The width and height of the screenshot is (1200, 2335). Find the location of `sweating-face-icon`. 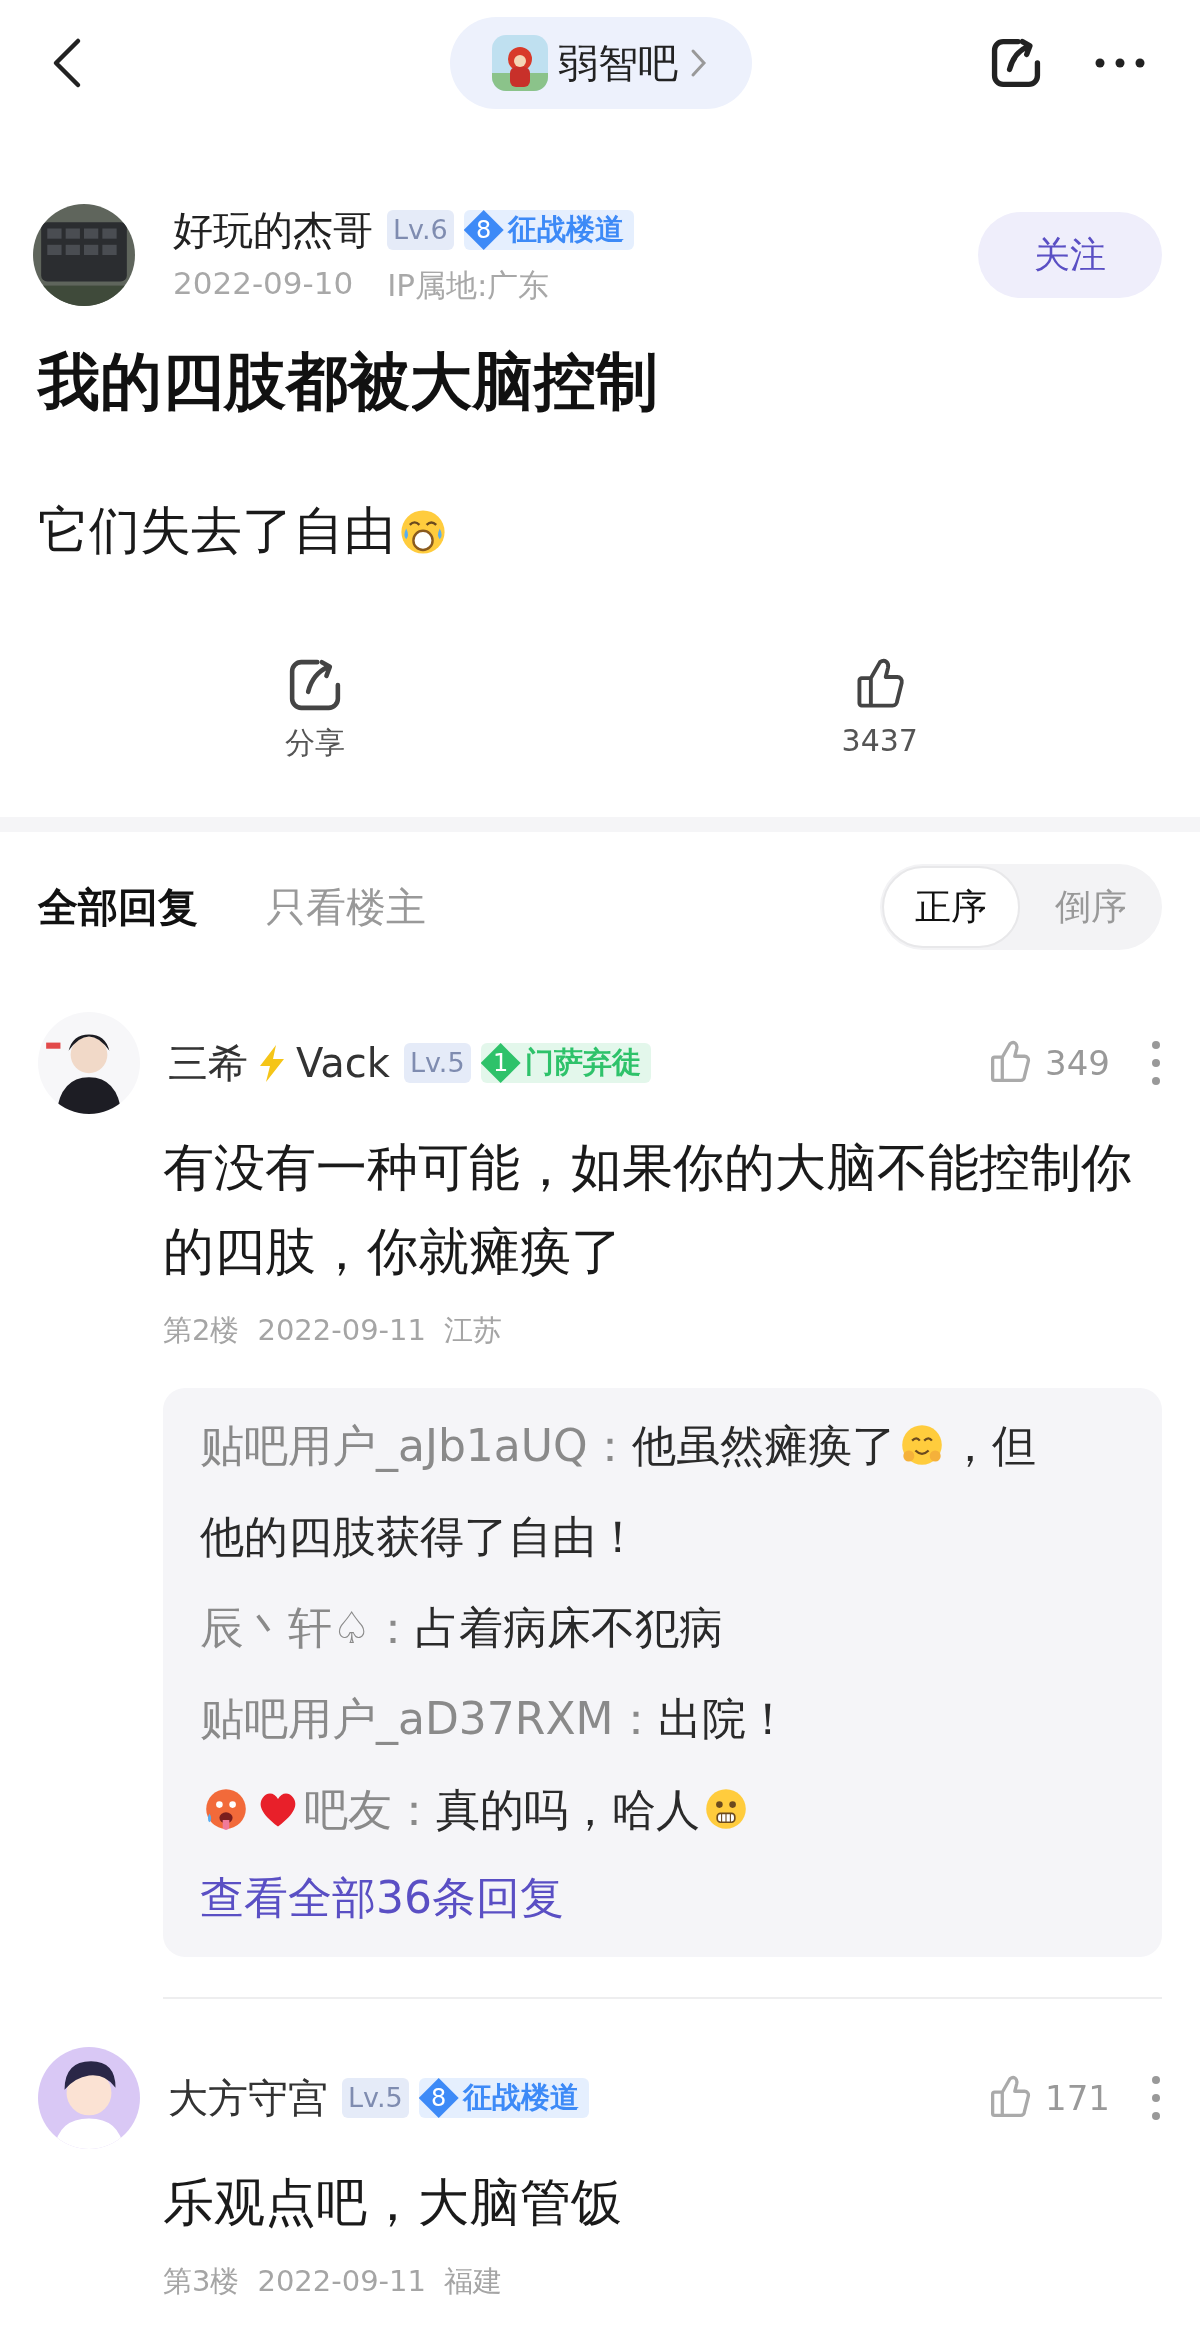

sweating-face-icon is located at coordinates (226, 1809).